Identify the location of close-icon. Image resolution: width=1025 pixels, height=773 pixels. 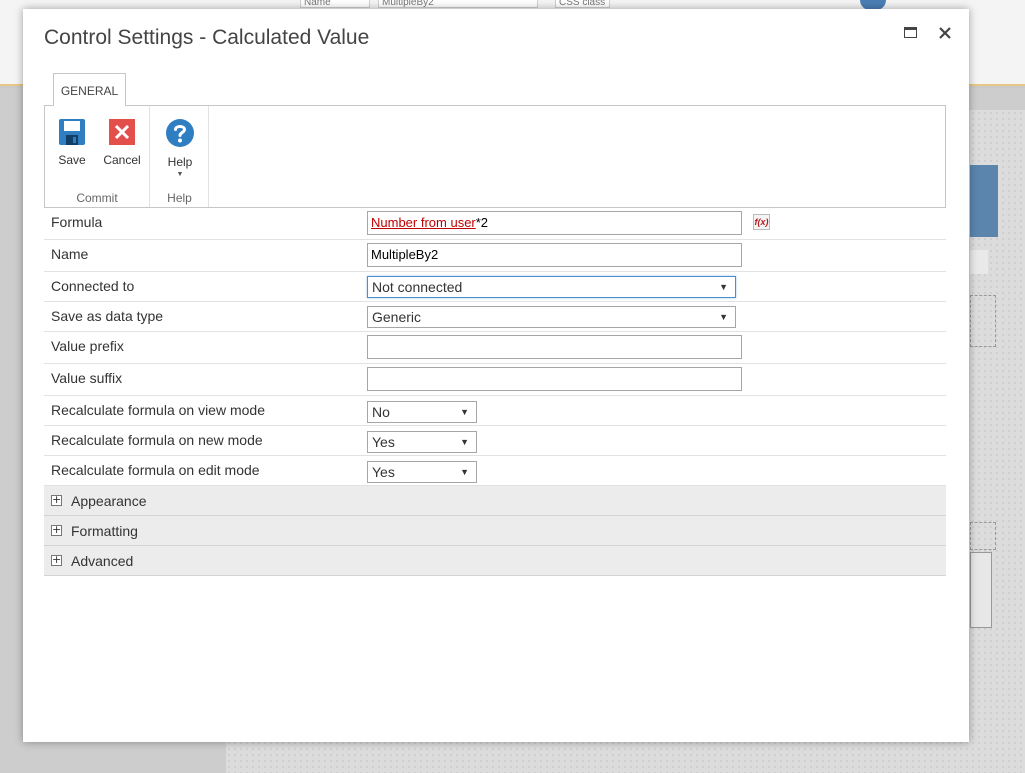
(945, 33).